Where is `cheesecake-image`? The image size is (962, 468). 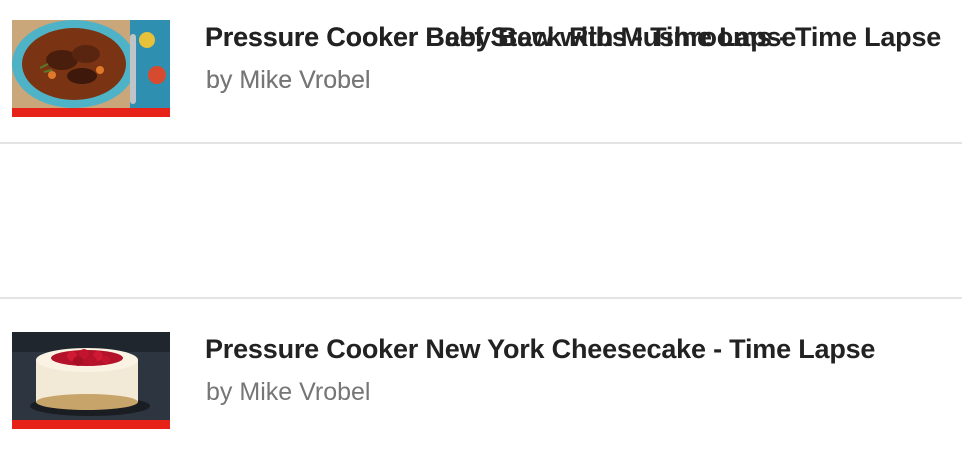
cheesecake-image is located at coordinates (91, 376).